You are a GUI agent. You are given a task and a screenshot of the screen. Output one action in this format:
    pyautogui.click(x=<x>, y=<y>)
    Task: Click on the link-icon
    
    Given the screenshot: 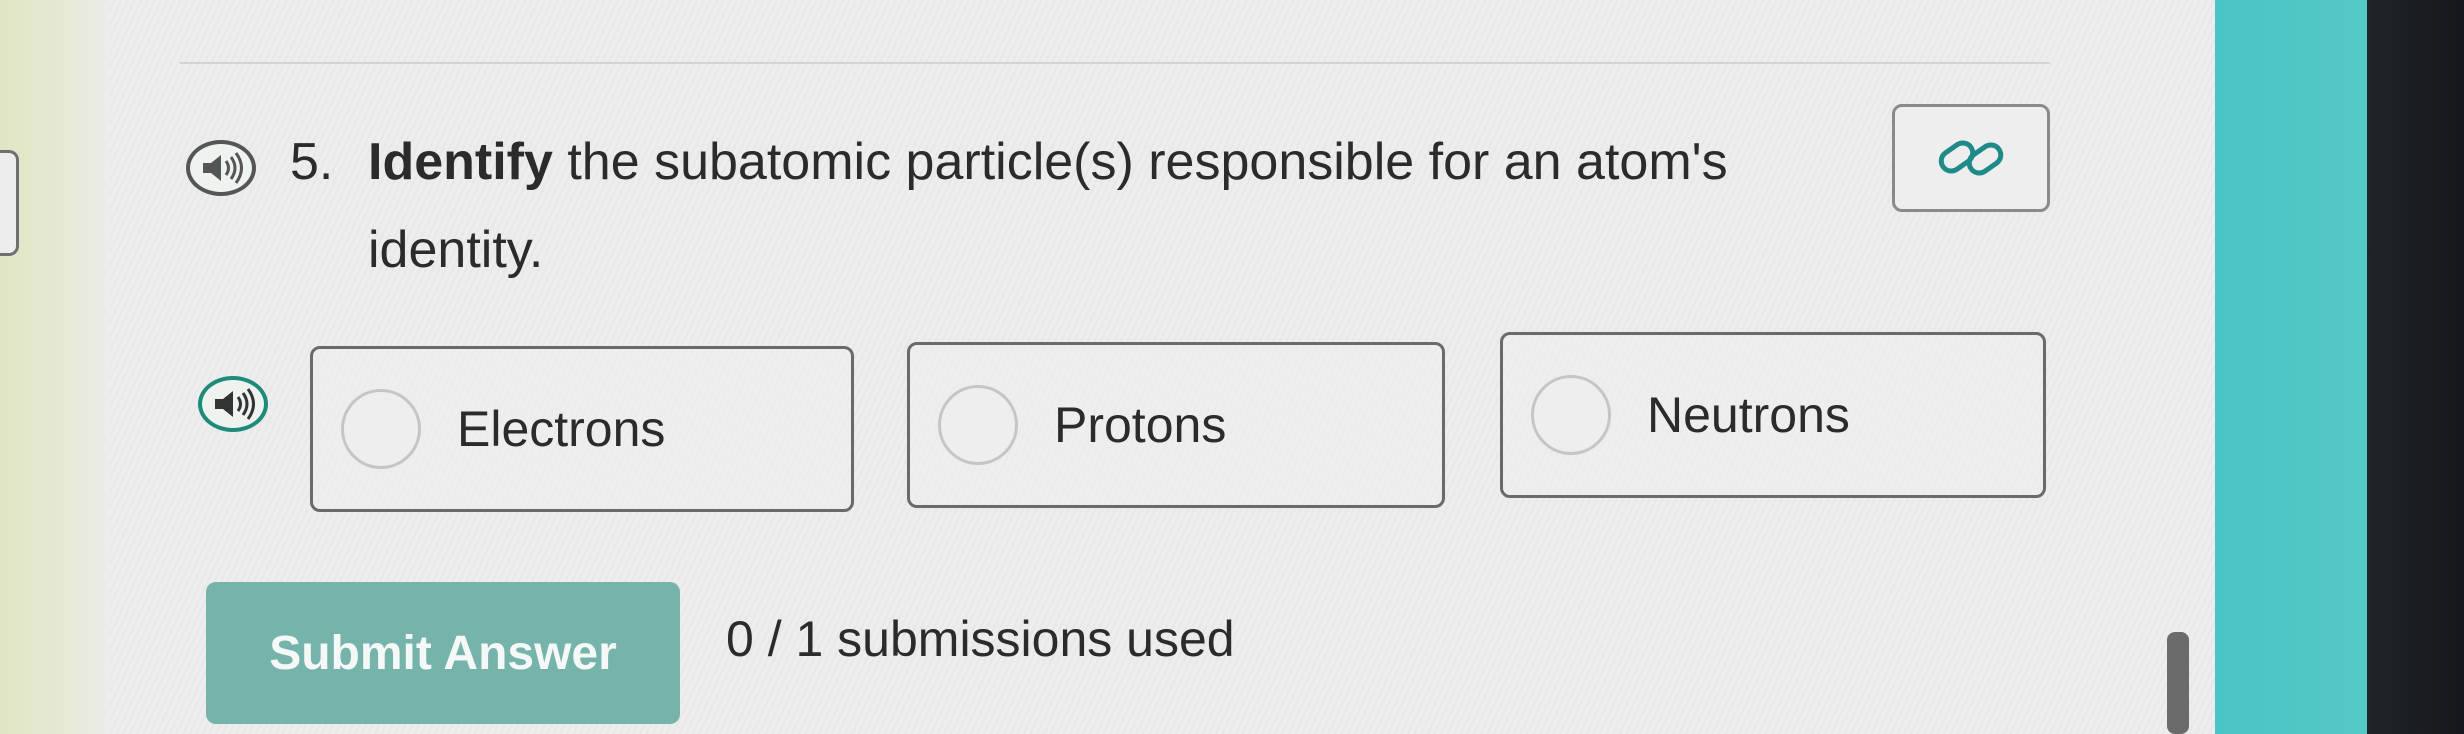 What is the action you would take?
    pyautogui.click(x=1971, y=158)
    